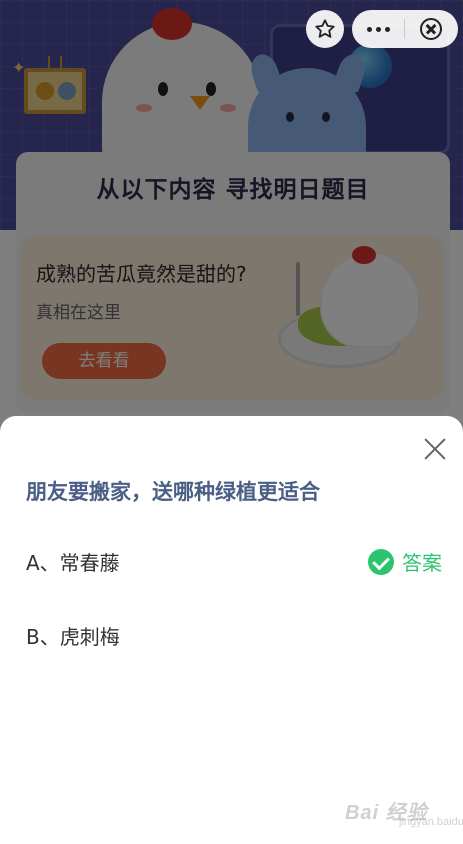  I want to click on mini-program-capsule, so click(405, 29).